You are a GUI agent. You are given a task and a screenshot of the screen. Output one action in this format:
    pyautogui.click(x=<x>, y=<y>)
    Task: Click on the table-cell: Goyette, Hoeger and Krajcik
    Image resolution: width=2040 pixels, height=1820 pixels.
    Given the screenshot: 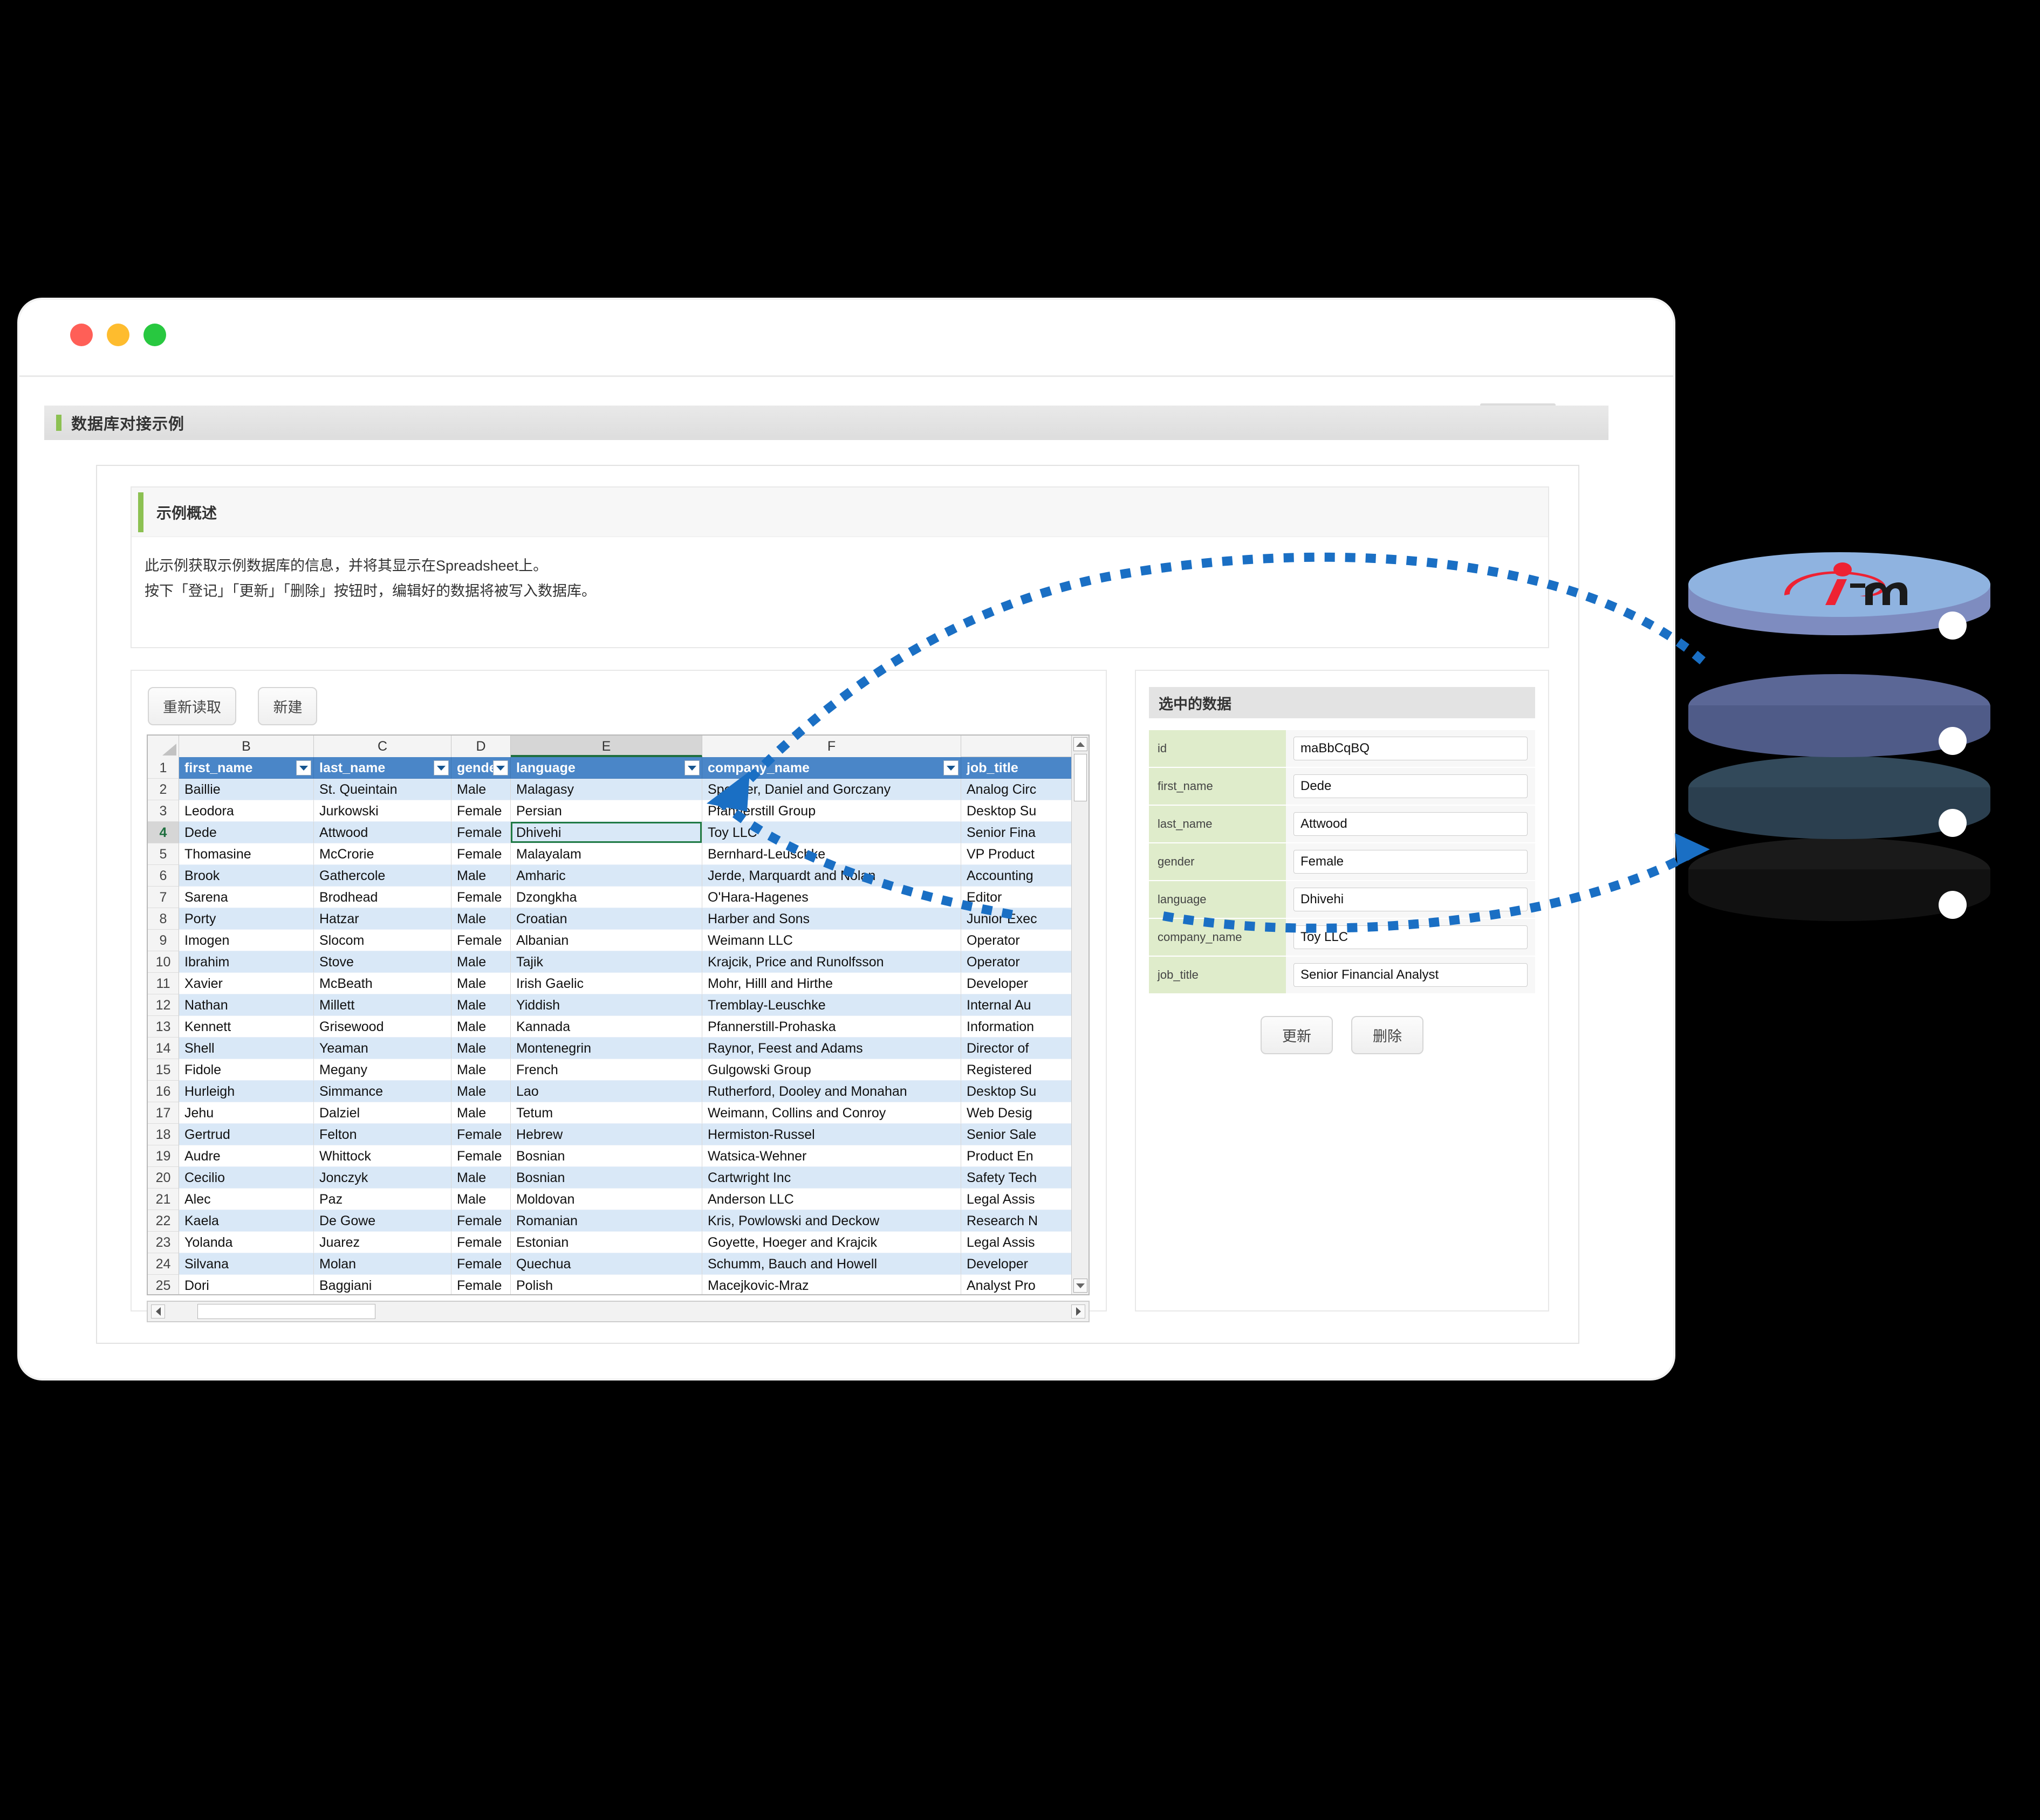 What is the action you would take?
    pyautogui.click(x=831, y=1242)
    